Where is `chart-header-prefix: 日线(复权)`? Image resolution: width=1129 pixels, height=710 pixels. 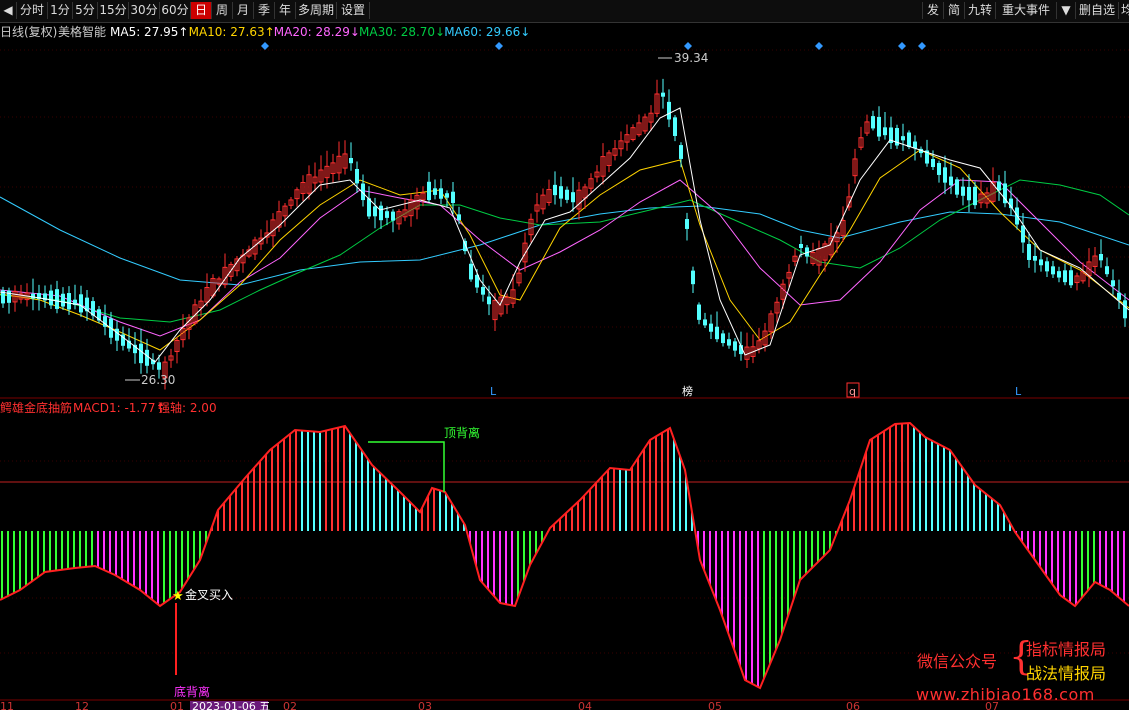
chart-header-prefix: 日线(复权) is located at coordinates (28, 32).